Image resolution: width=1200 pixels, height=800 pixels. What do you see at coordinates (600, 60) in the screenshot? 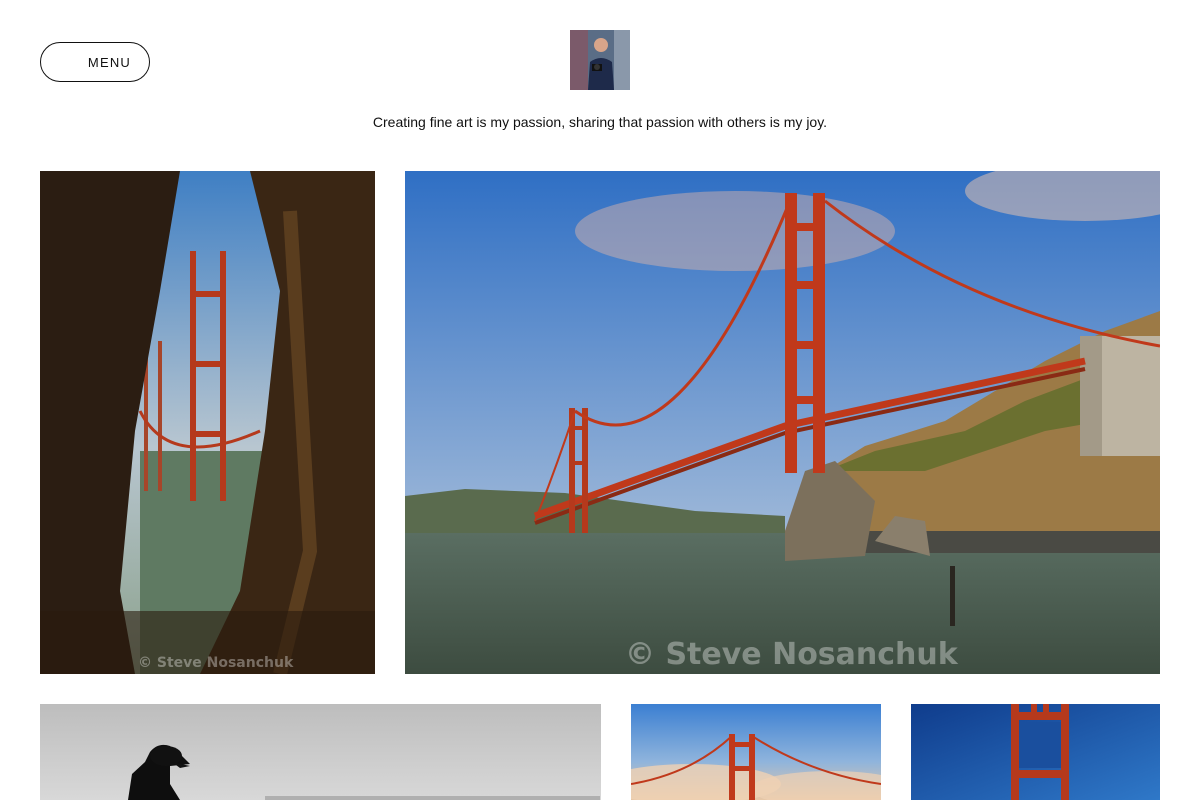
I see `site-logo-avatar` at bounding box center [600, 60].